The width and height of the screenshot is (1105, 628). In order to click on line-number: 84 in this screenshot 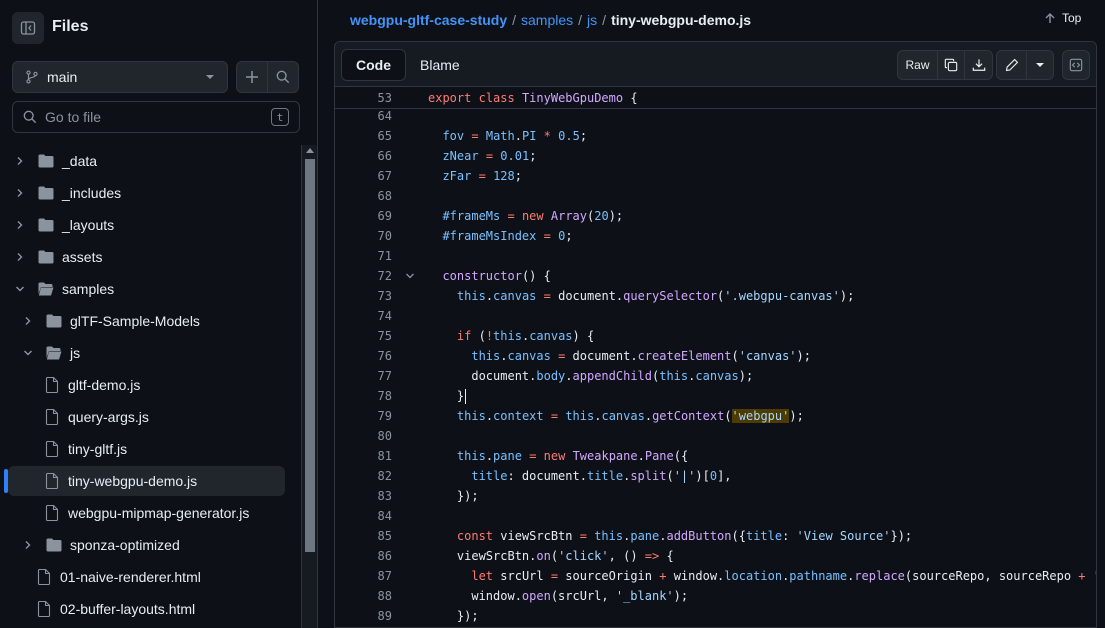, I will do `click(363, 516)`.